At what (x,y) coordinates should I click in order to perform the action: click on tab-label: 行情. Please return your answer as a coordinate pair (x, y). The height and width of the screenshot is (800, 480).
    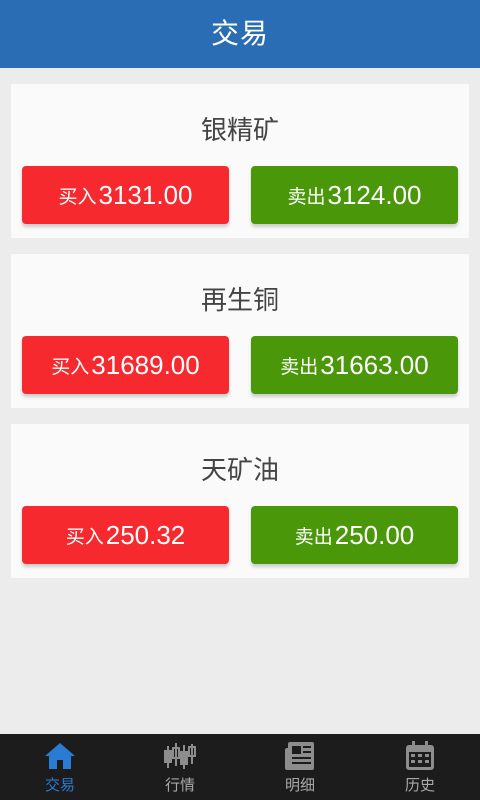
    Looking at the image, I should click on (179, 785).